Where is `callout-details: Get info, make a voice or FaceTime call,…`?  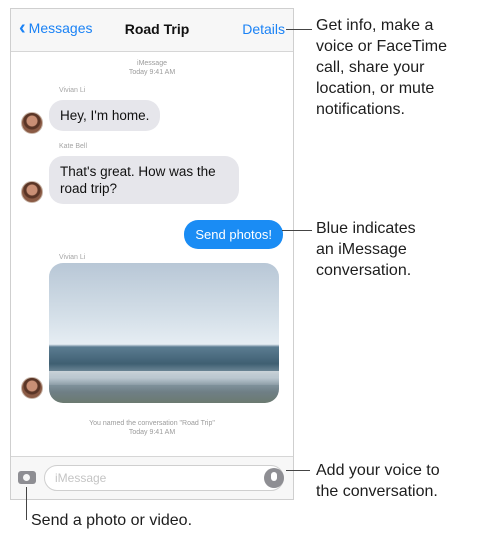 callout-details: Get info, make a voice or FaceTime call,… is located at coordinates (381, 67).